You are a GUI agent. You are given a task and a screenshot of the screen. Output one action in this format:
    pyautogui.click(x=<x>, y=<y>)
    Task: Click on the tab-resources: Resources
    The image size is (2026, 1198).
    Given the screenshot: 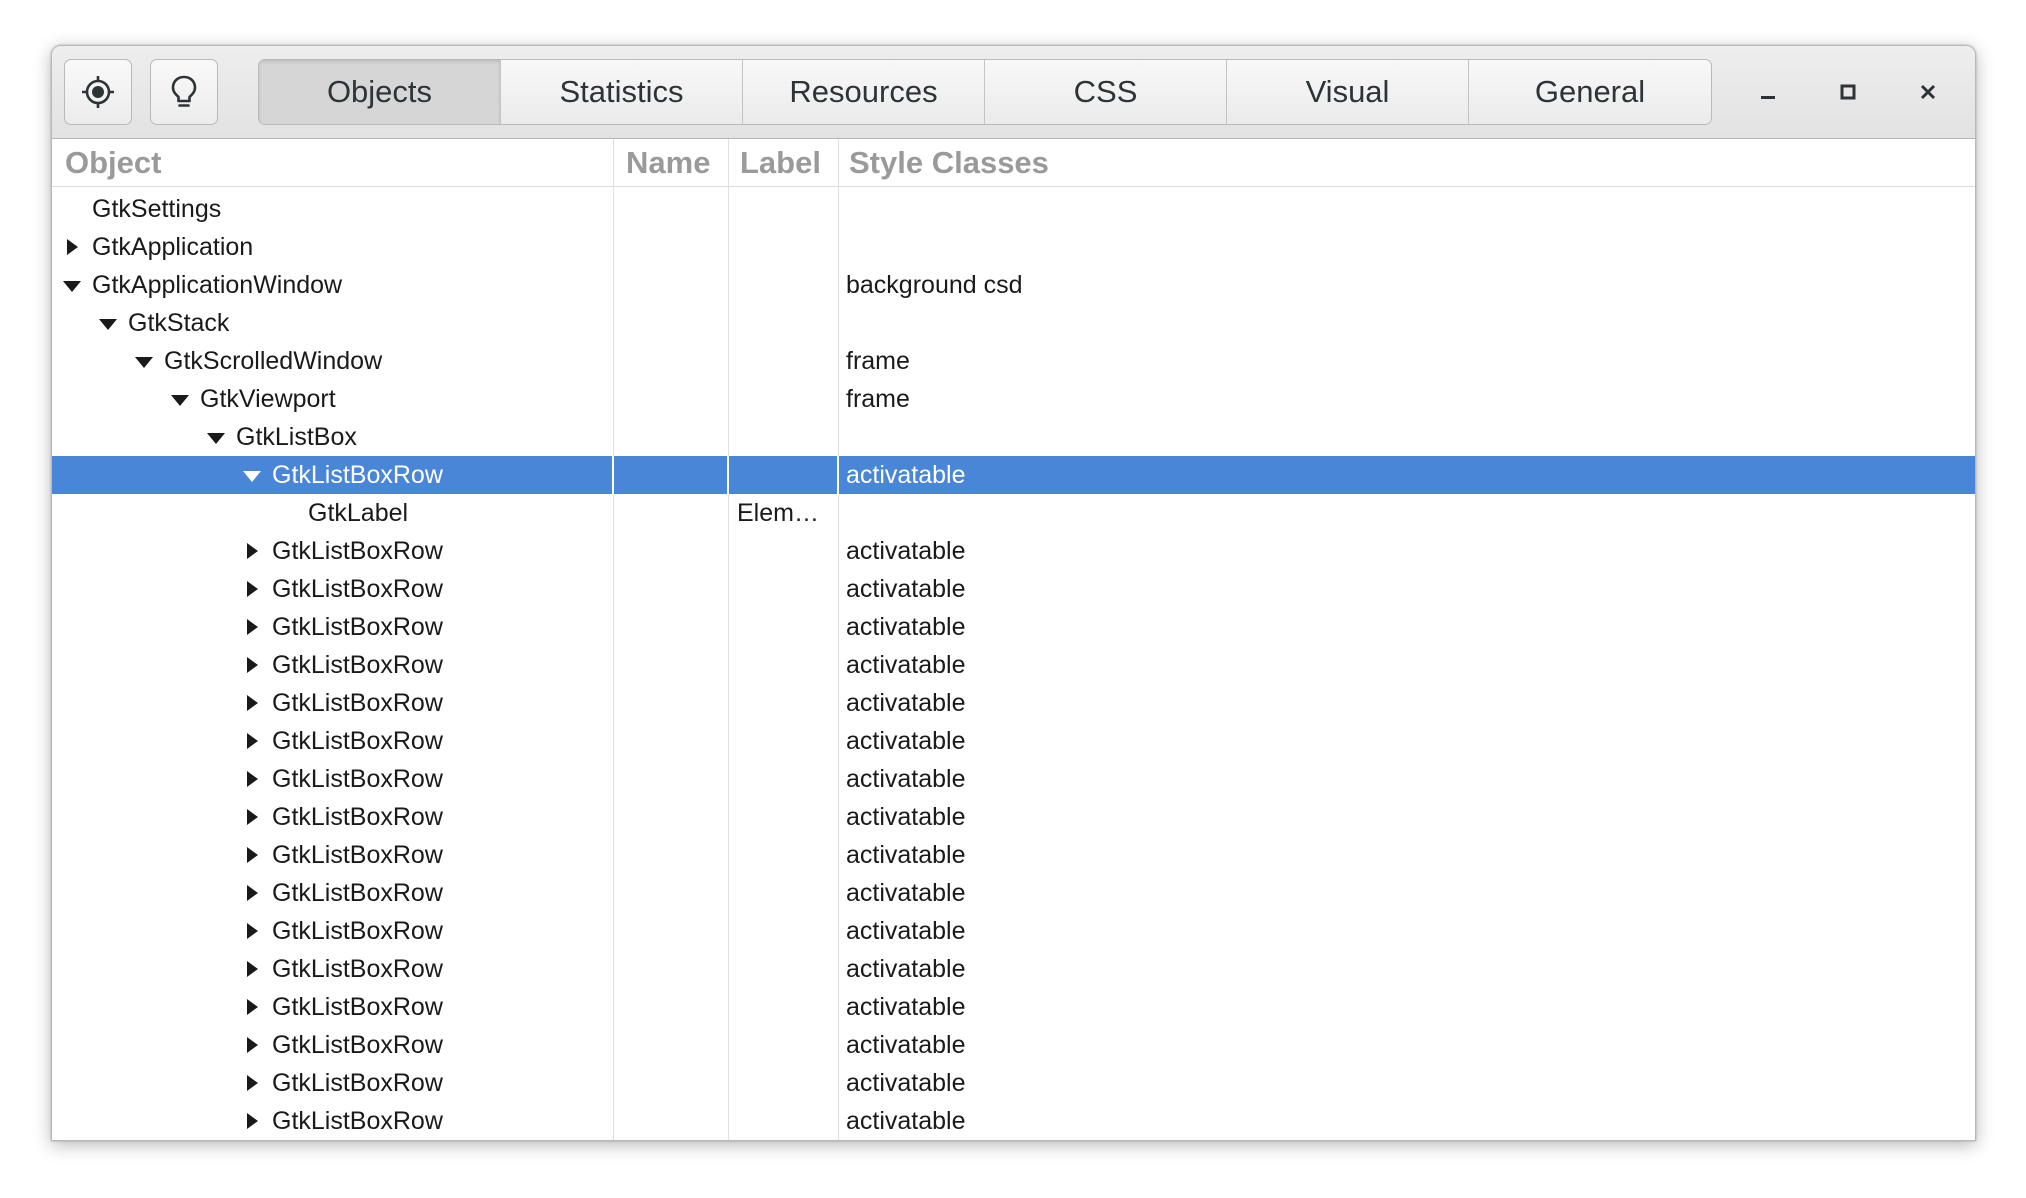 What is the action you would take?
    pyautogui.click(x=864, y=92)
    